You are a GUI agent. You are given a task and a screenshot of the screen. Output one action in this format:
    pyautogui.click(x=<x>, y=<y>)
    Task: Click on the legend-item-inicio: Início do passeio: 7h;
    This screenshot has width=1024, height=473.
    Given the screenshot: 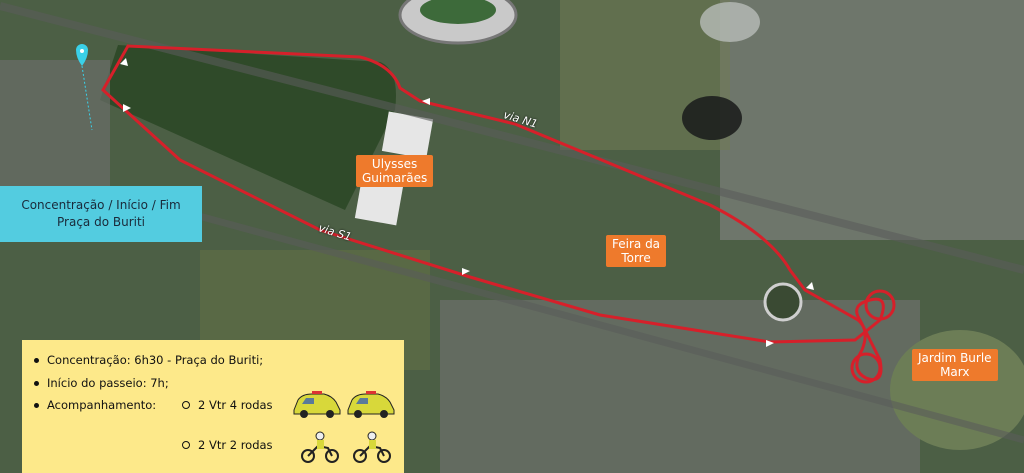 What is the action you would take?
    pyautogui.click(x=101, y=383)
    